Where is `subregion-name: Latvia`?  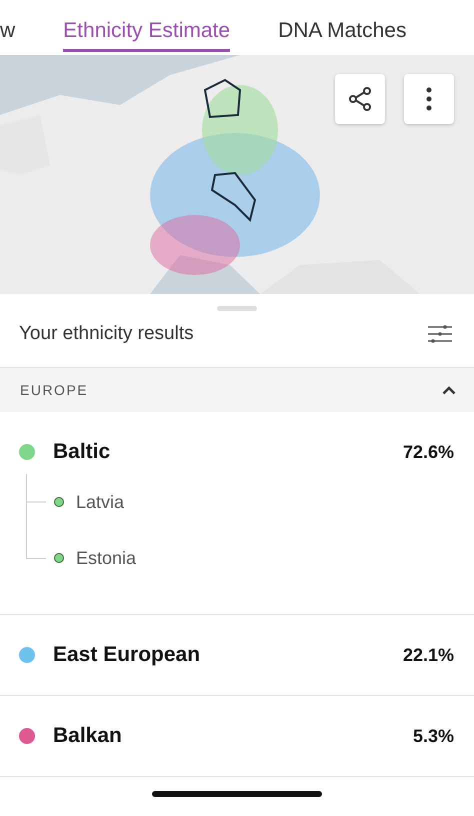
subregion-name: Latvia is located at coordinates (100, 502).